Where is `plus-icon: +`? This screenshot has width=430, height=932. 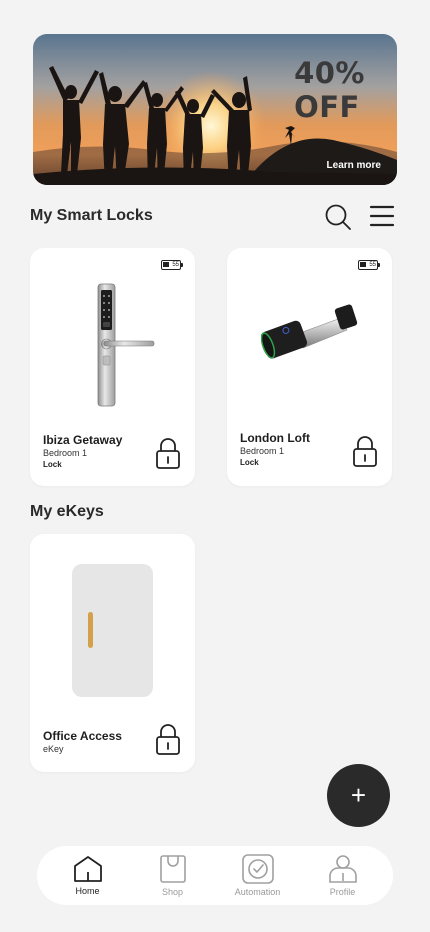
plus-icon: + is located at coordinates (358, 795).